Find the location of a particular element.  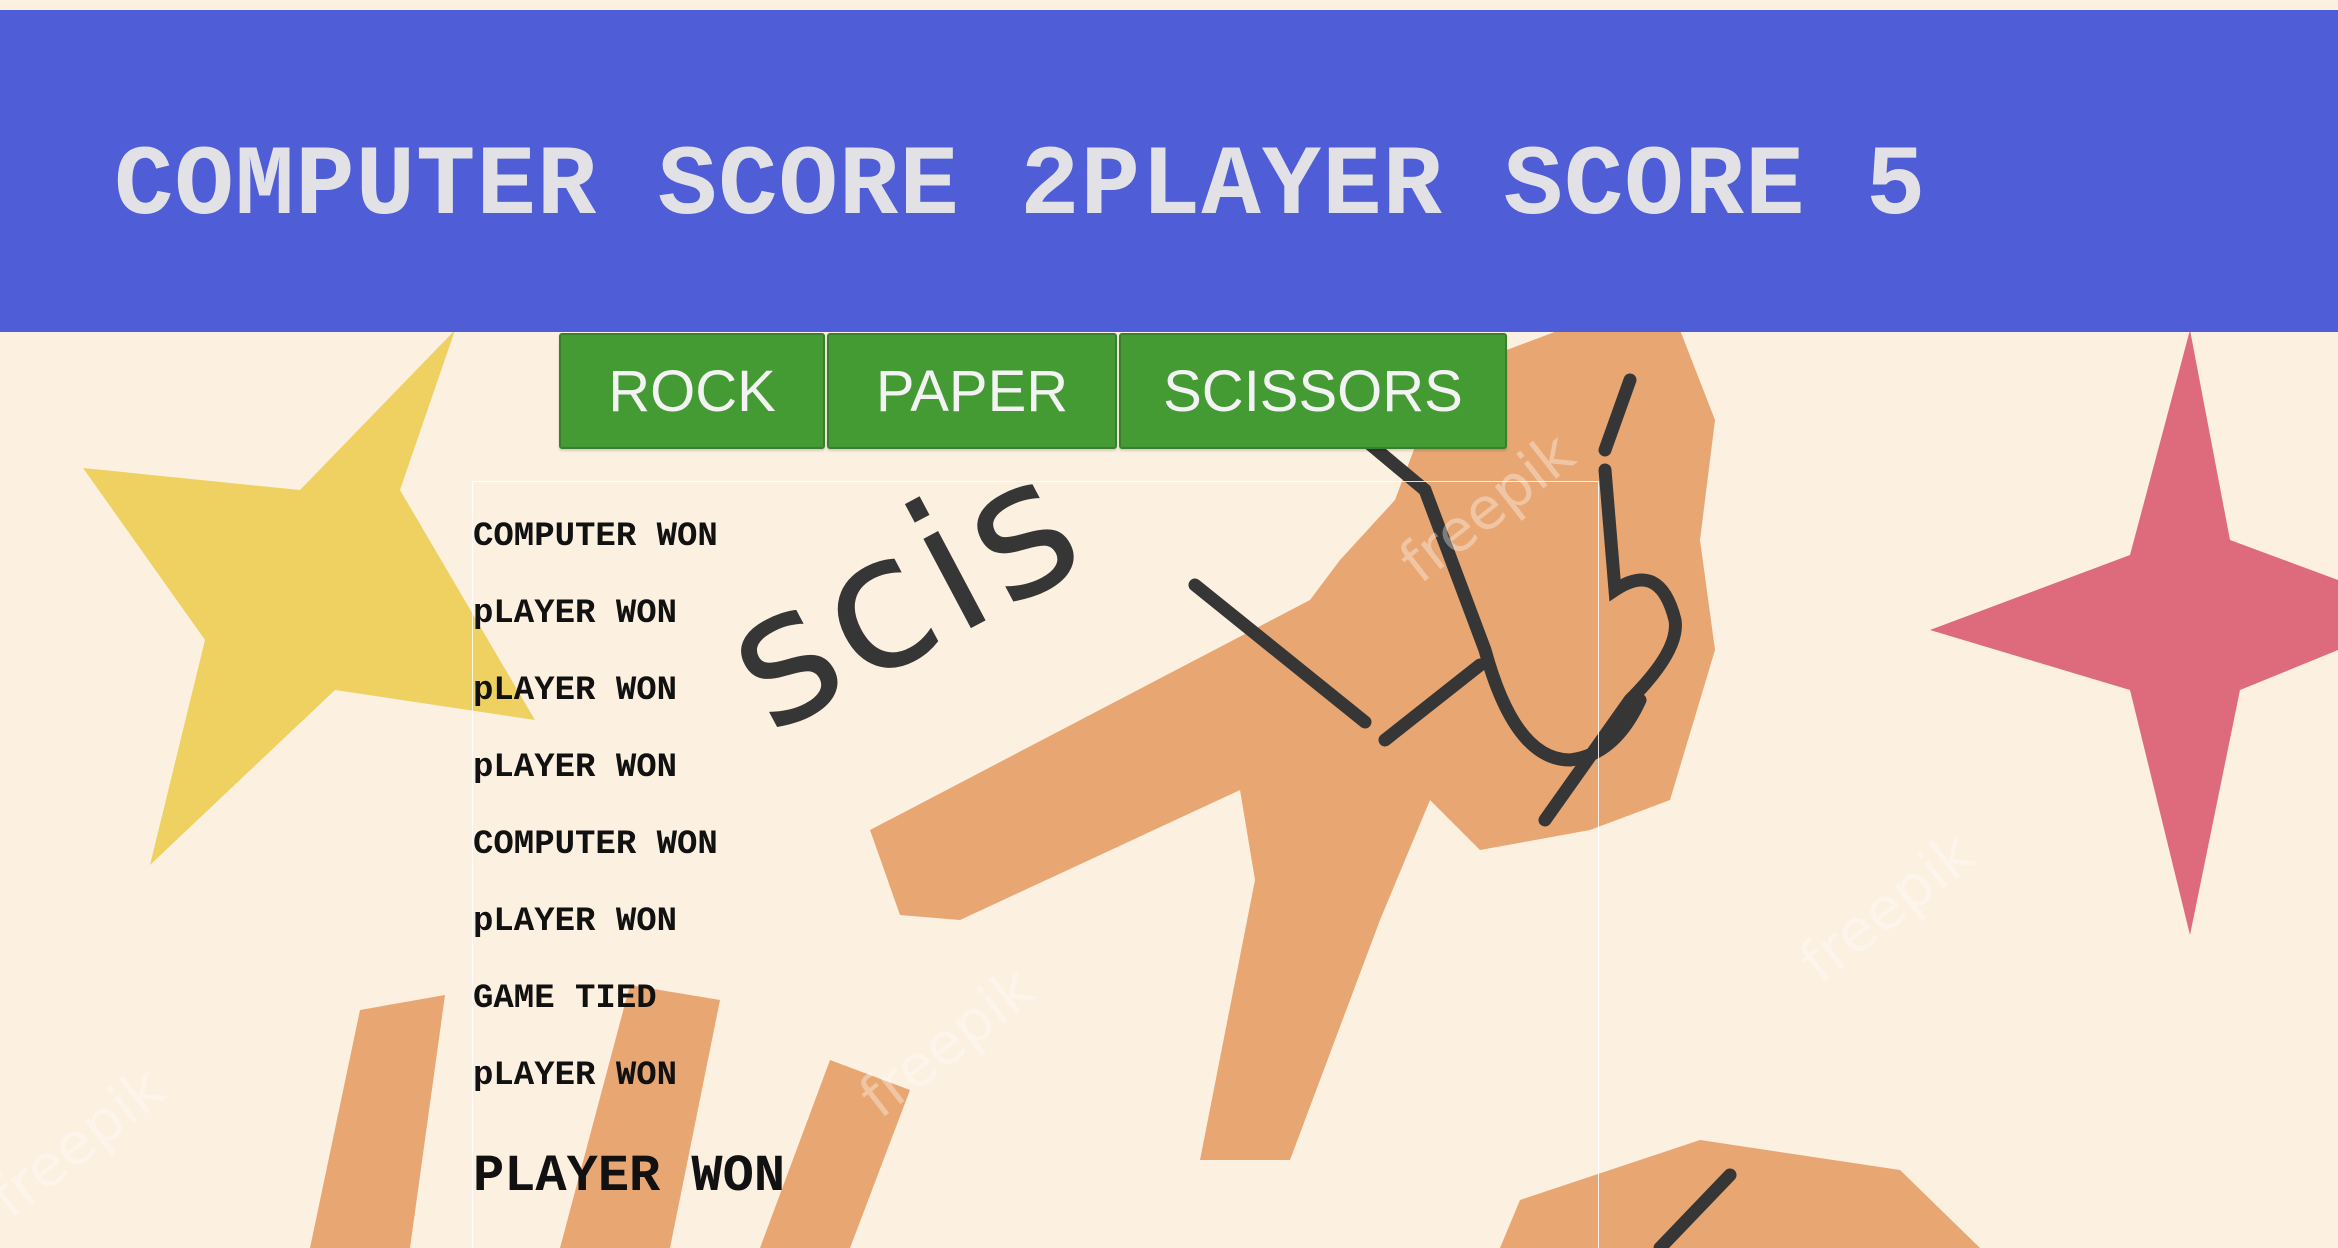

computer-score-label: COMPUTER SCORE is located at coordinates (567, 187).